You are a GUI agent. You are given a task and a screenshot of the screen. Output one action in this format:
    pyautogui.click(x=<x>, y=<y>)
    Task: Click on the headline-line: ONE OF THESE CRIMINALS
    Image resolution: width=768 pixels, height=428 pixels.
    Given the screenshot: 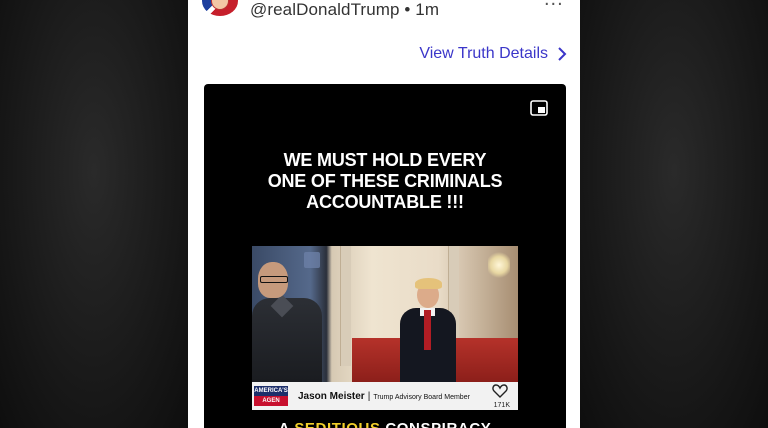 What is the action you would take?
    pyautogui.click(x=385, y=181)
    